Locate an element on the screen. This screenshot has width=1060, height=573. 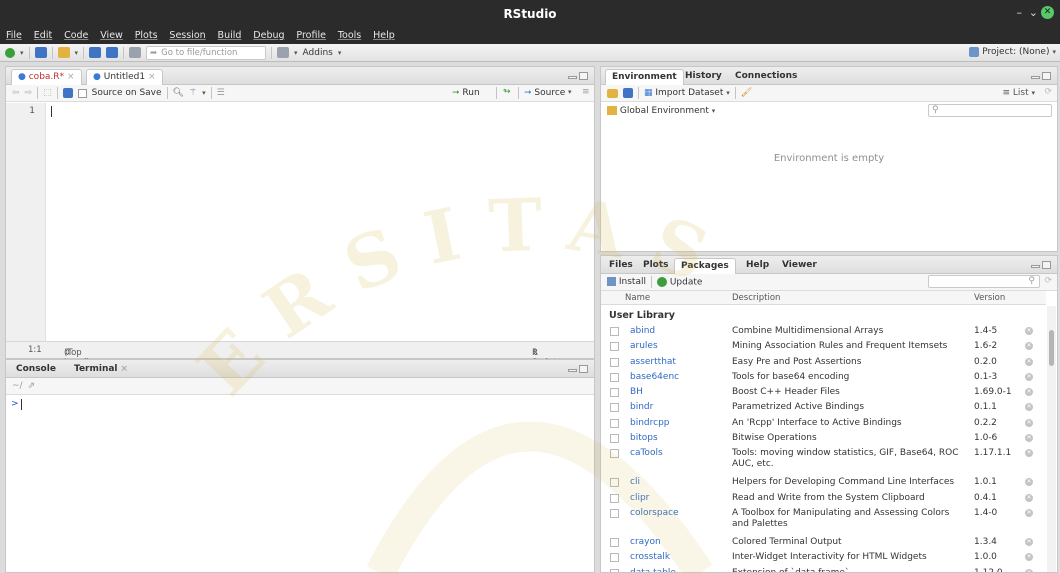
package-name-link: clipr is located at coordinates (639, 498).